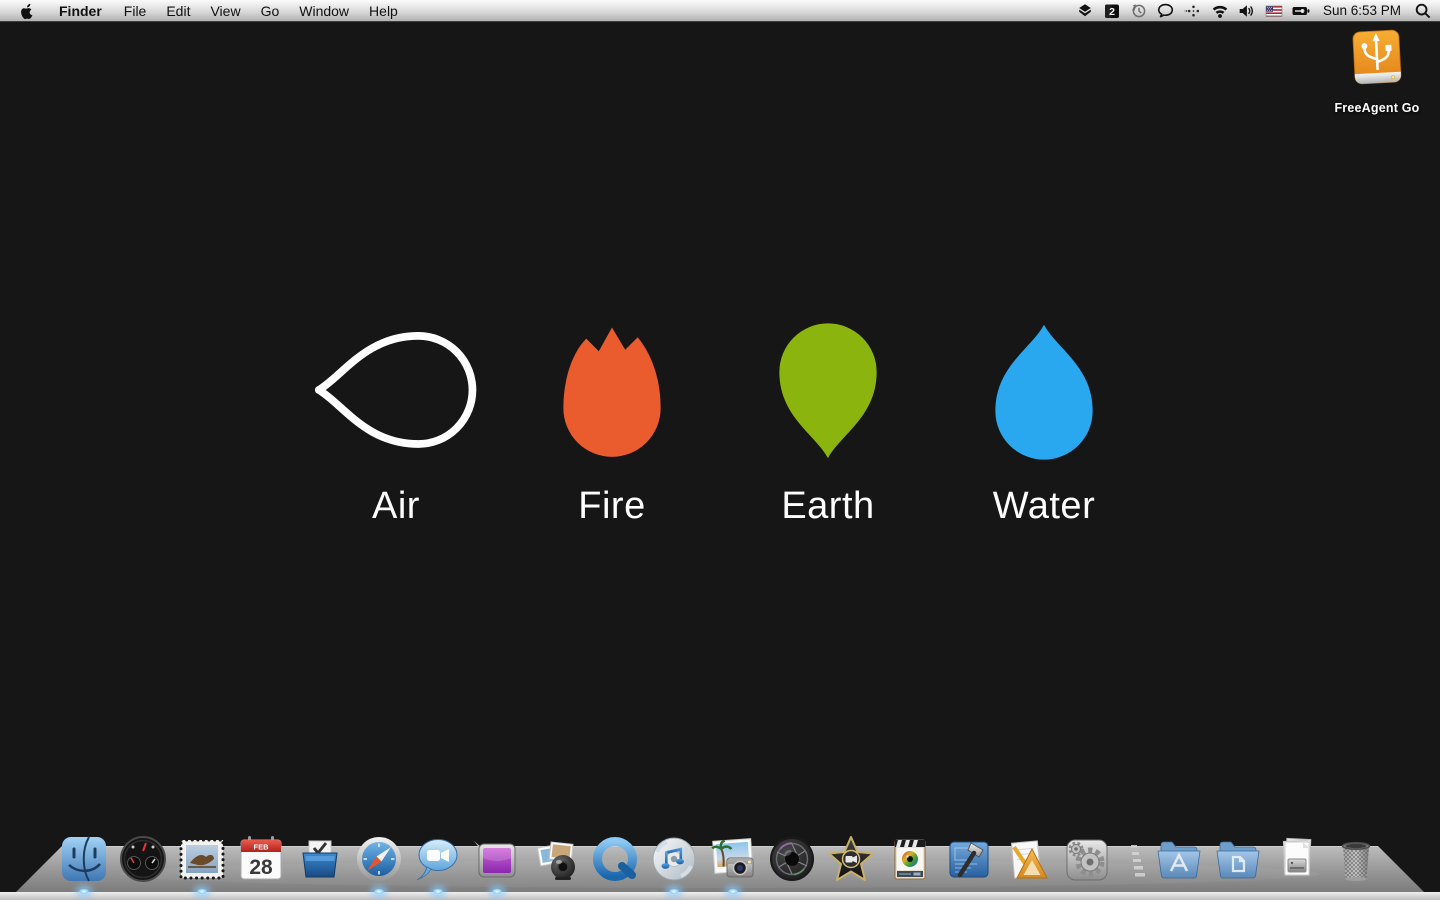  What do you see at coordinates (1247, 11) in the screenshot?
I see `volume-icon` at bounding box center [1247, 11].